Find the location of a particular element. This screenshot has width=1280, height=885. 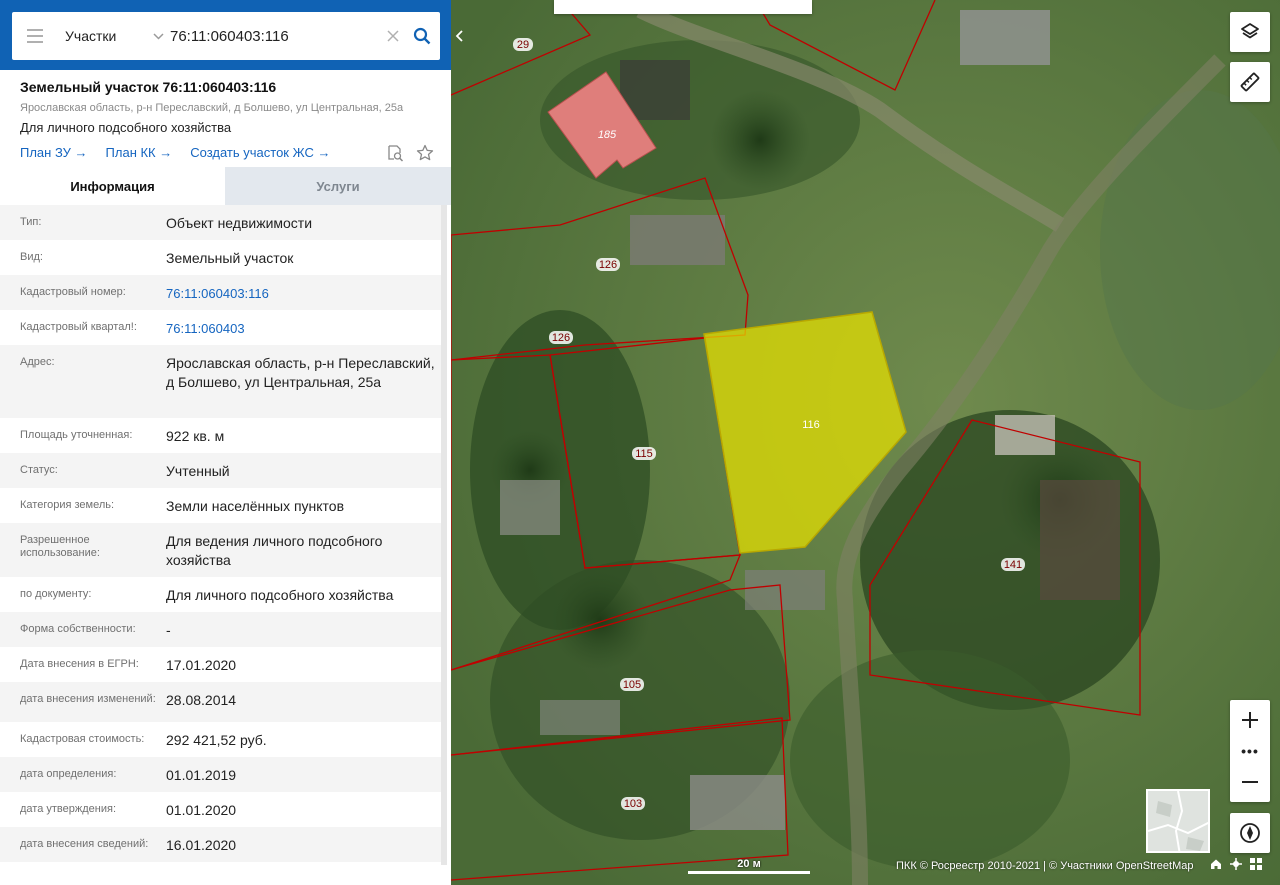

map-popup-edge is located at coordinates (683, 7).